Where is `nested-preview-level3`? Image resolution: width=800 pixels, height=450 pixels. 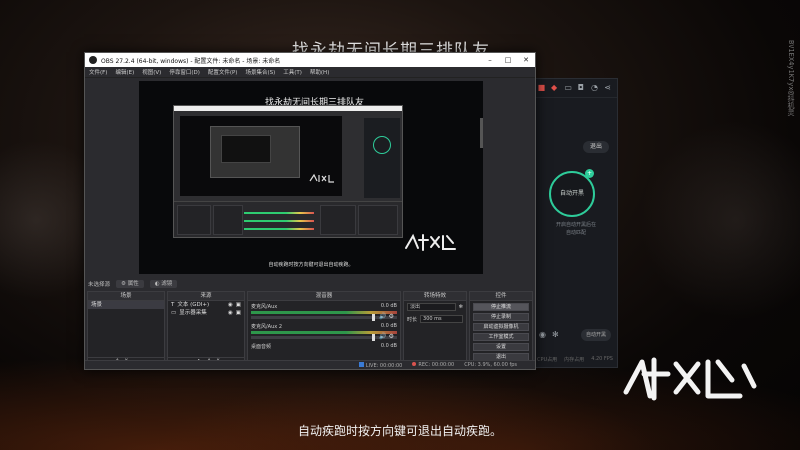 nested-preview-level3 is located at coordinates (246, 149).